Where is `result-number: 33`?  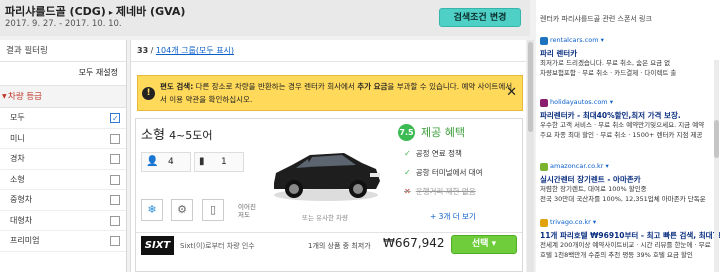
result-number: 33 is located at coordinates (143, 50).